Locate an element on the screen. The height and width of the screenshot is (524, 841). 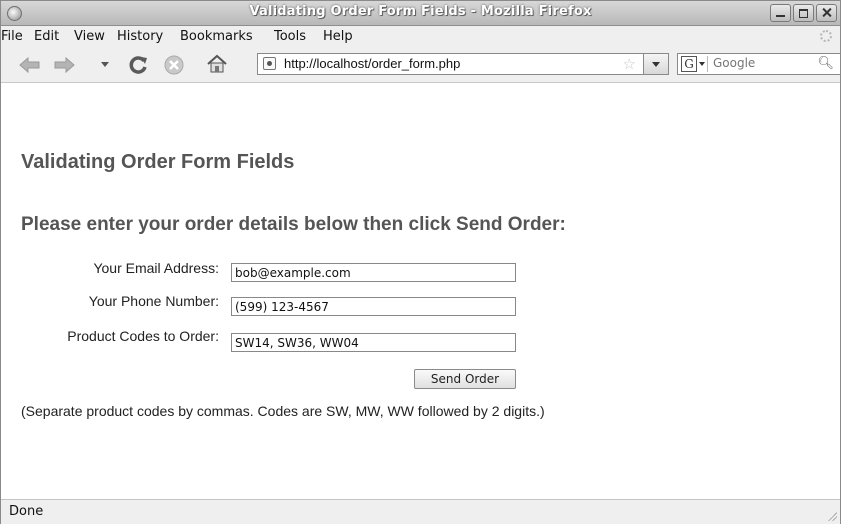
product-codes-field is located at coordinates (373, 342).